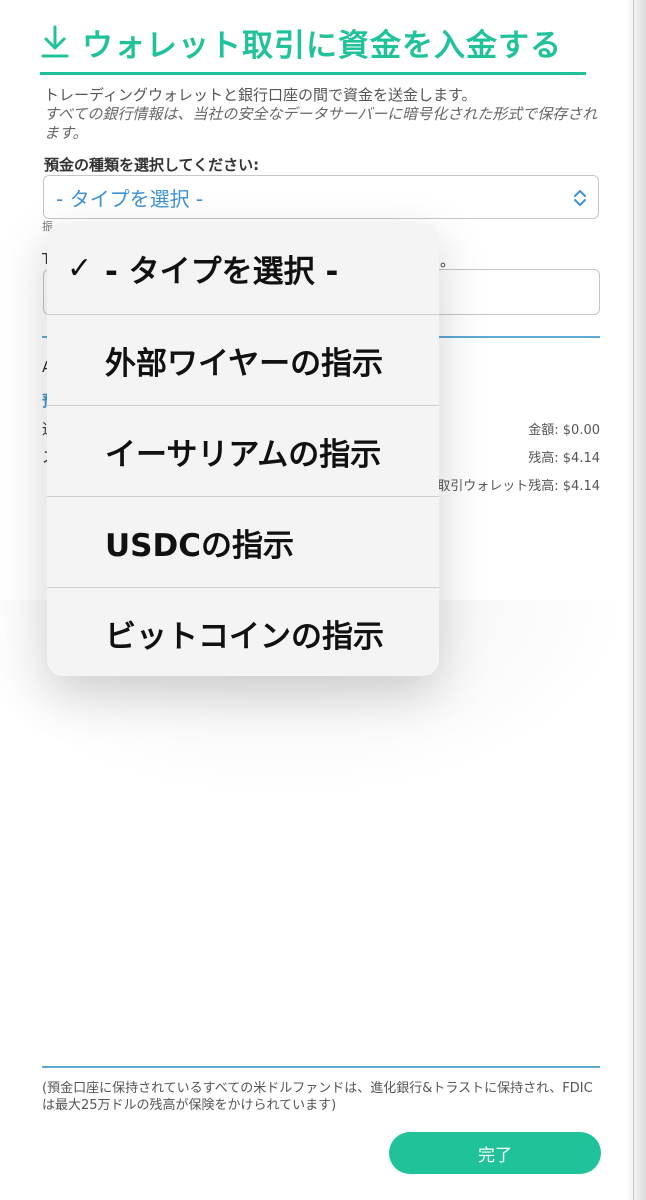 The image size is (646, 1200). I want to click on page-edge, so click(633, 600).